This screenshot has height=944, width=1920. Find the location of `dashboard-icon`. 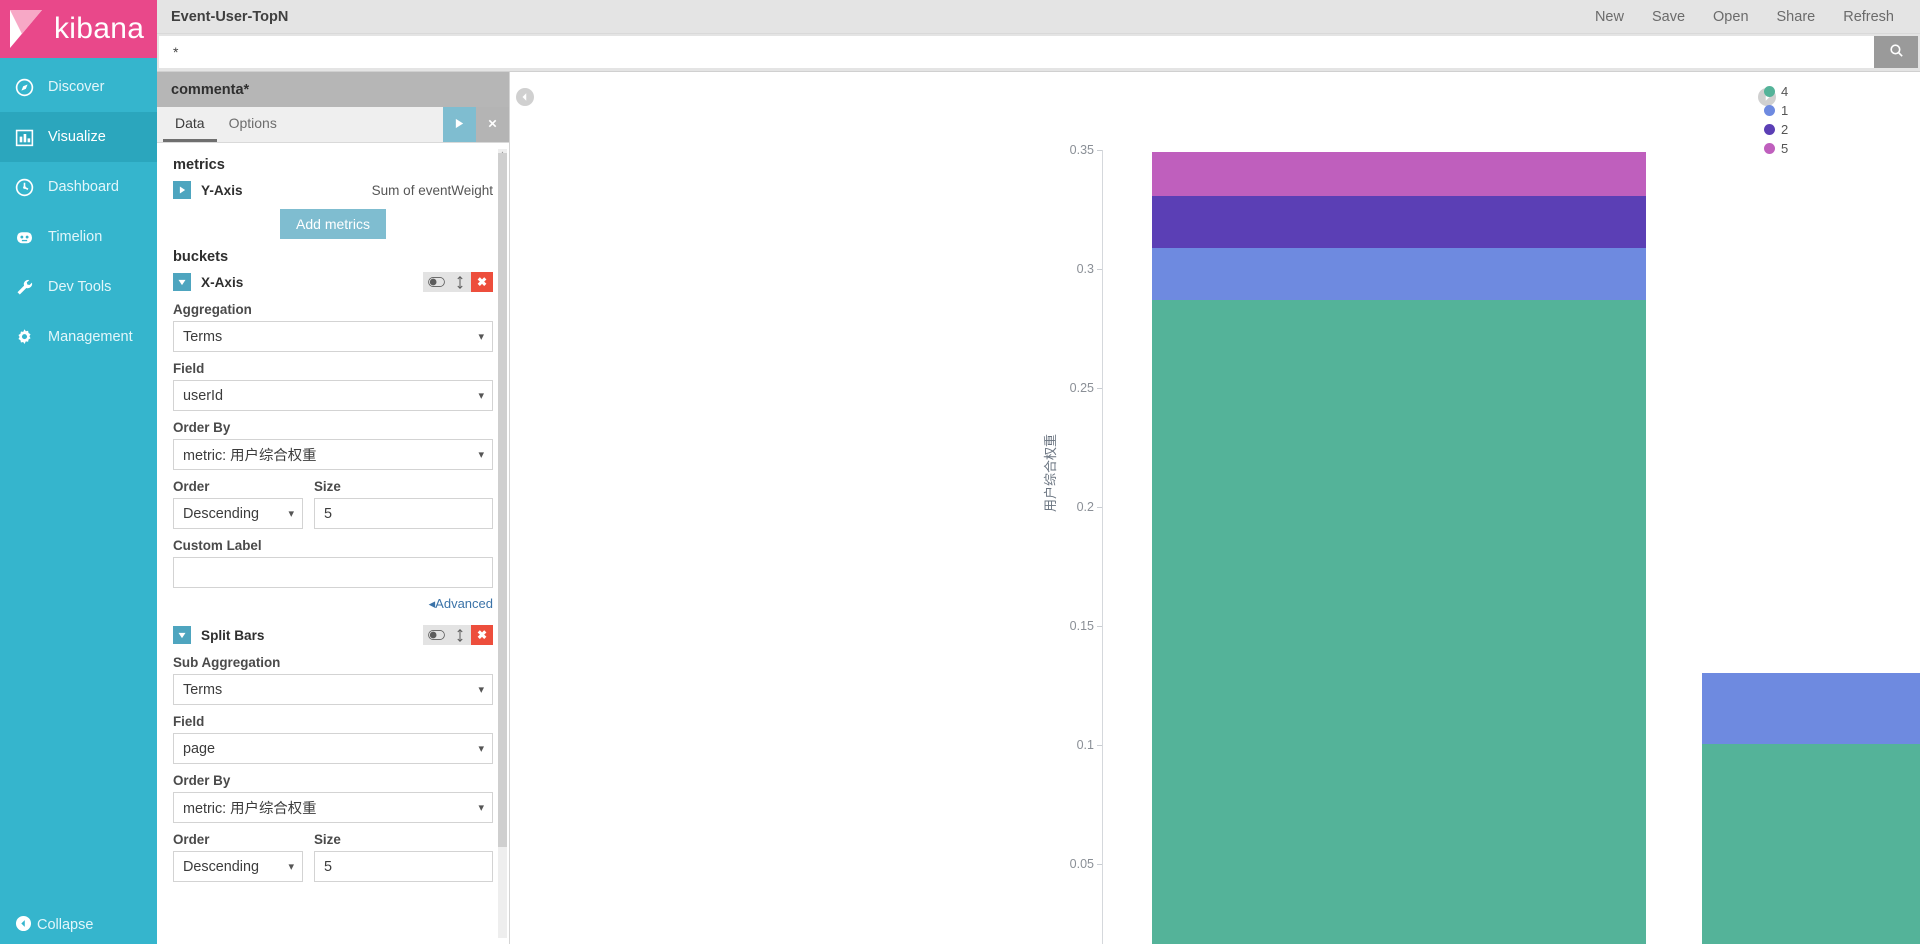

dashboard-icon is located at coordinates (29, 187).